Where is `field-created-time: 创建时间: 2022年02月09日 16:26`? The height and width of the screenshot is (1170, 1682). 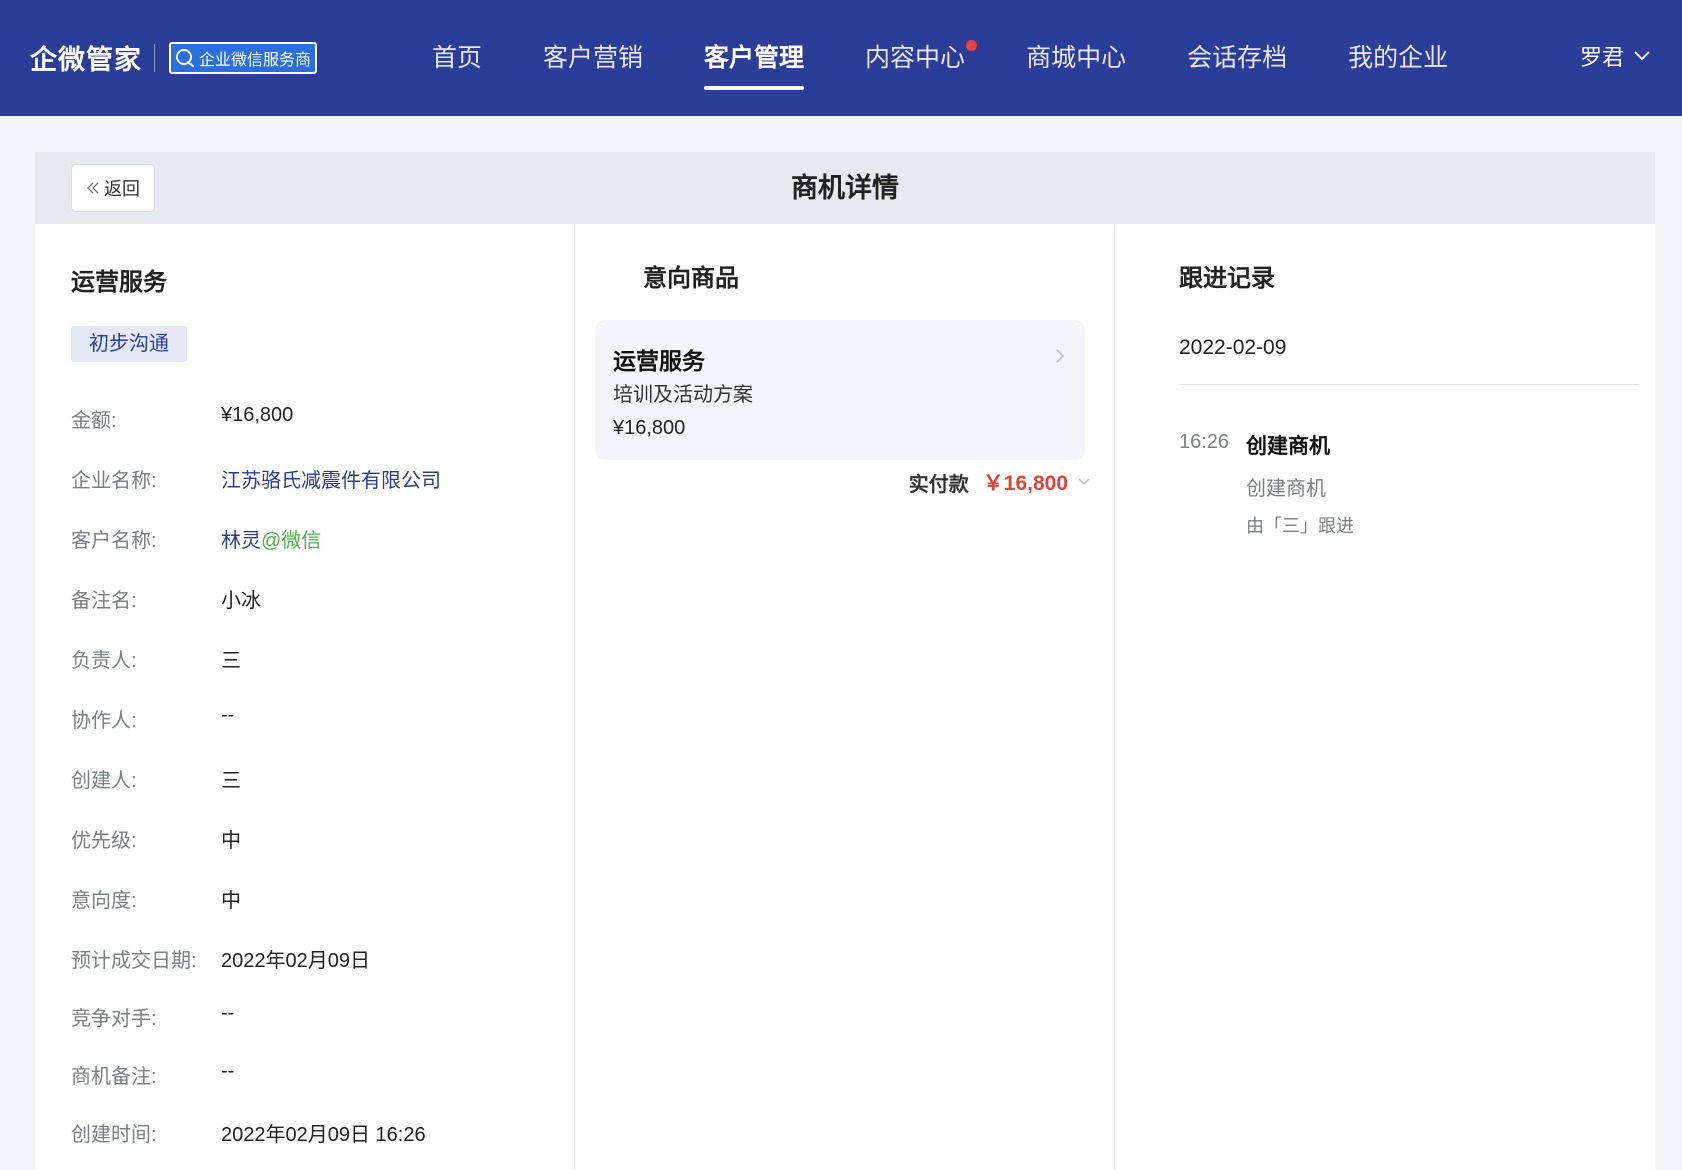 field-created-time: 创建时间: 2022年02月09日 16:26 is located at coordinates (248, 1132).